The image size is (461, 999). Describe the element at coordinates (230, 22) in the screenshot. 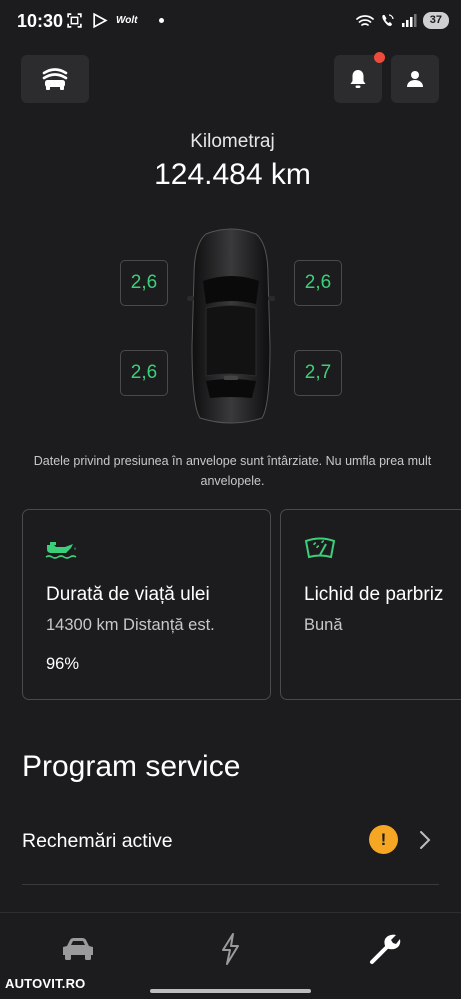

I see `status-bar: 10:30 Wolt 37` at that location.